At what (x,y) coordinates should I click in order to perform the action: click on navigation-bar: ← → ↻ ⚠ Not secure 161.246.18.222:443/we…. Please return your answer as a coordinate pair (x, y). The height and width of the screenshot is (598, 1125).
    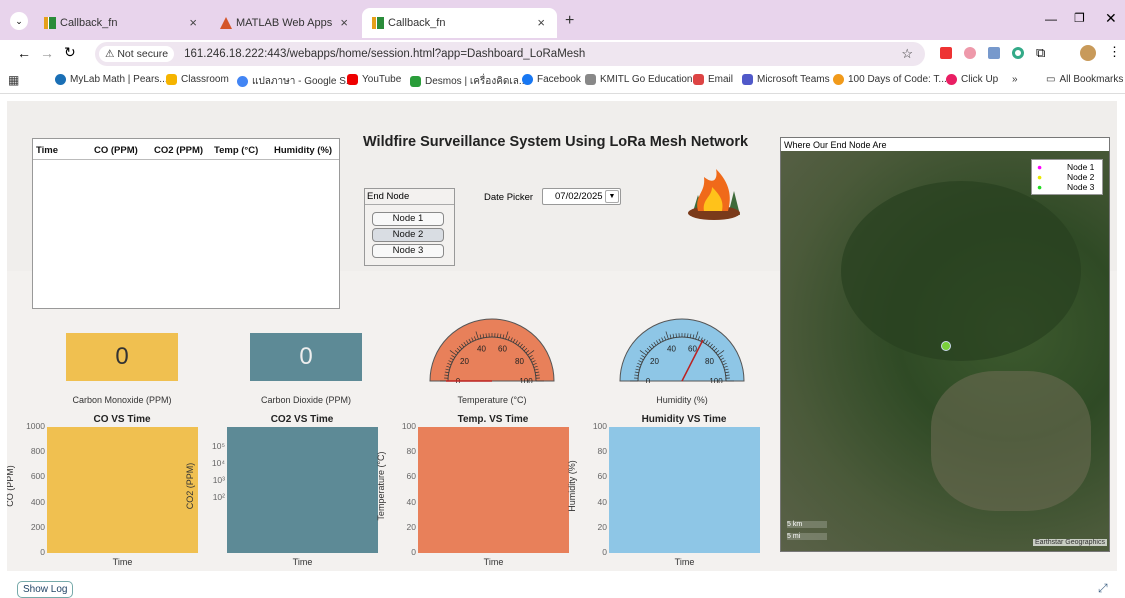
    Looking at the image, I should click on (562, 54).